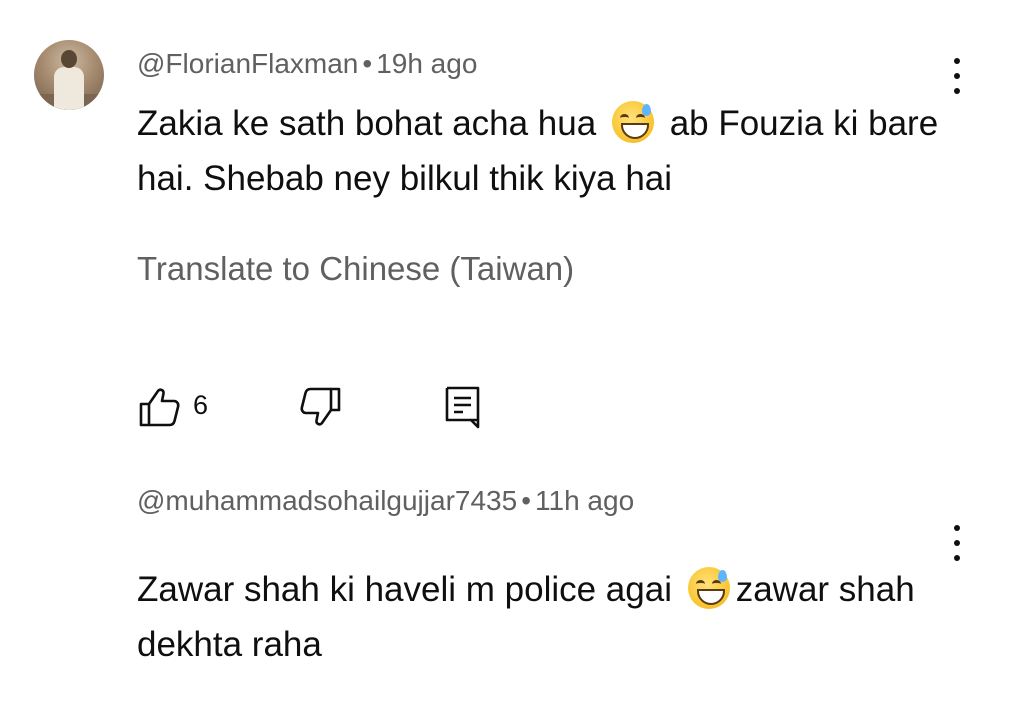 This screenshot has height=707, width=1024. What do you see at coordinates (201, 405) in the screenshot?
I see `like-count: 6` at bounding box center [201, 405].